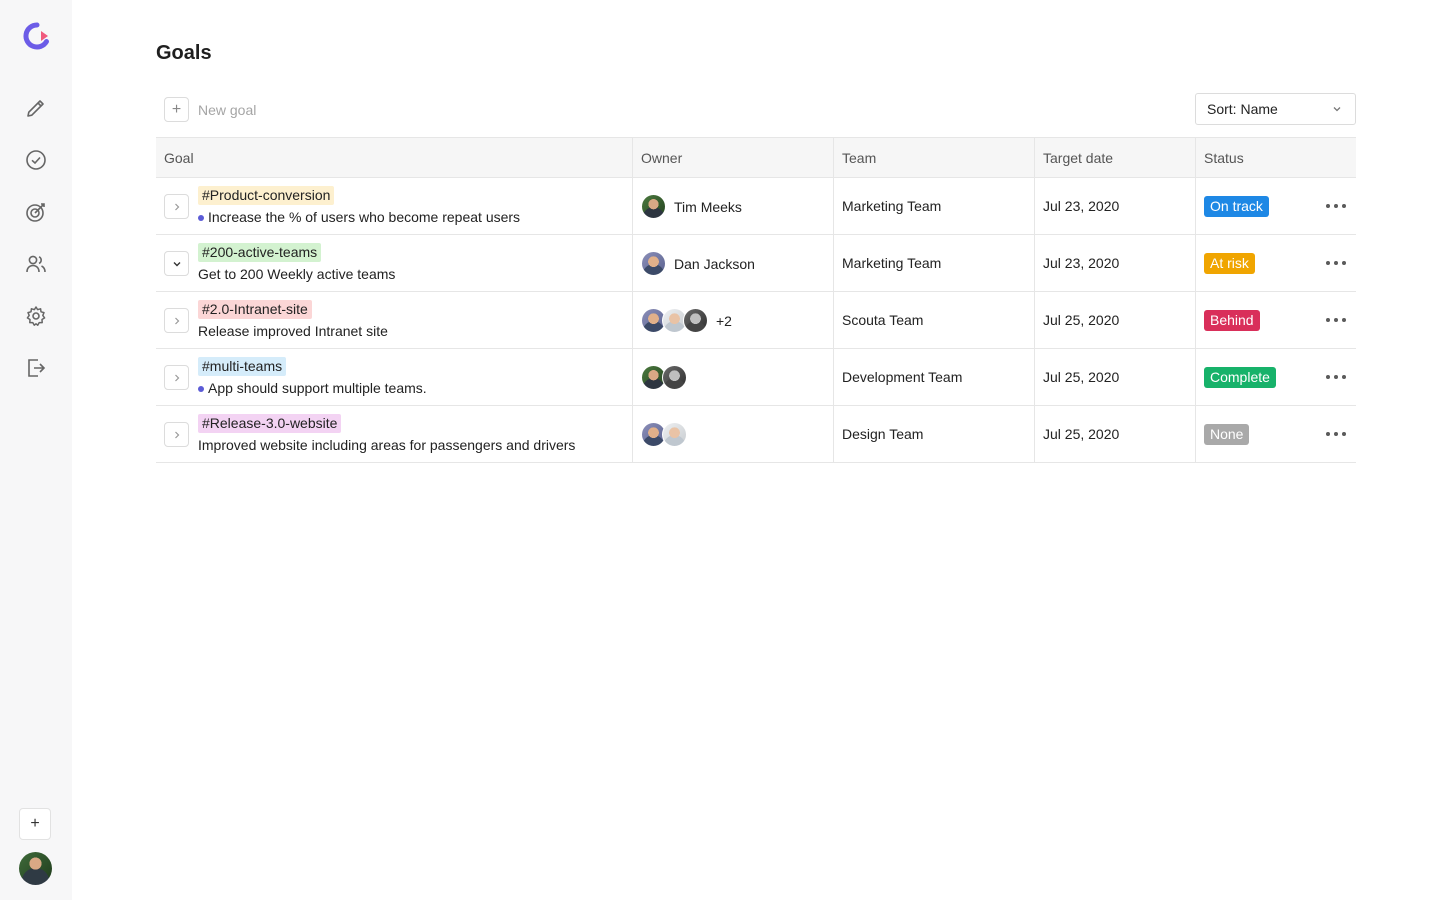  What do you see at coordinates (242, 366) in the screenshot?
I see `goal-tag: #multi-teams` at bounding box center [242, 366].